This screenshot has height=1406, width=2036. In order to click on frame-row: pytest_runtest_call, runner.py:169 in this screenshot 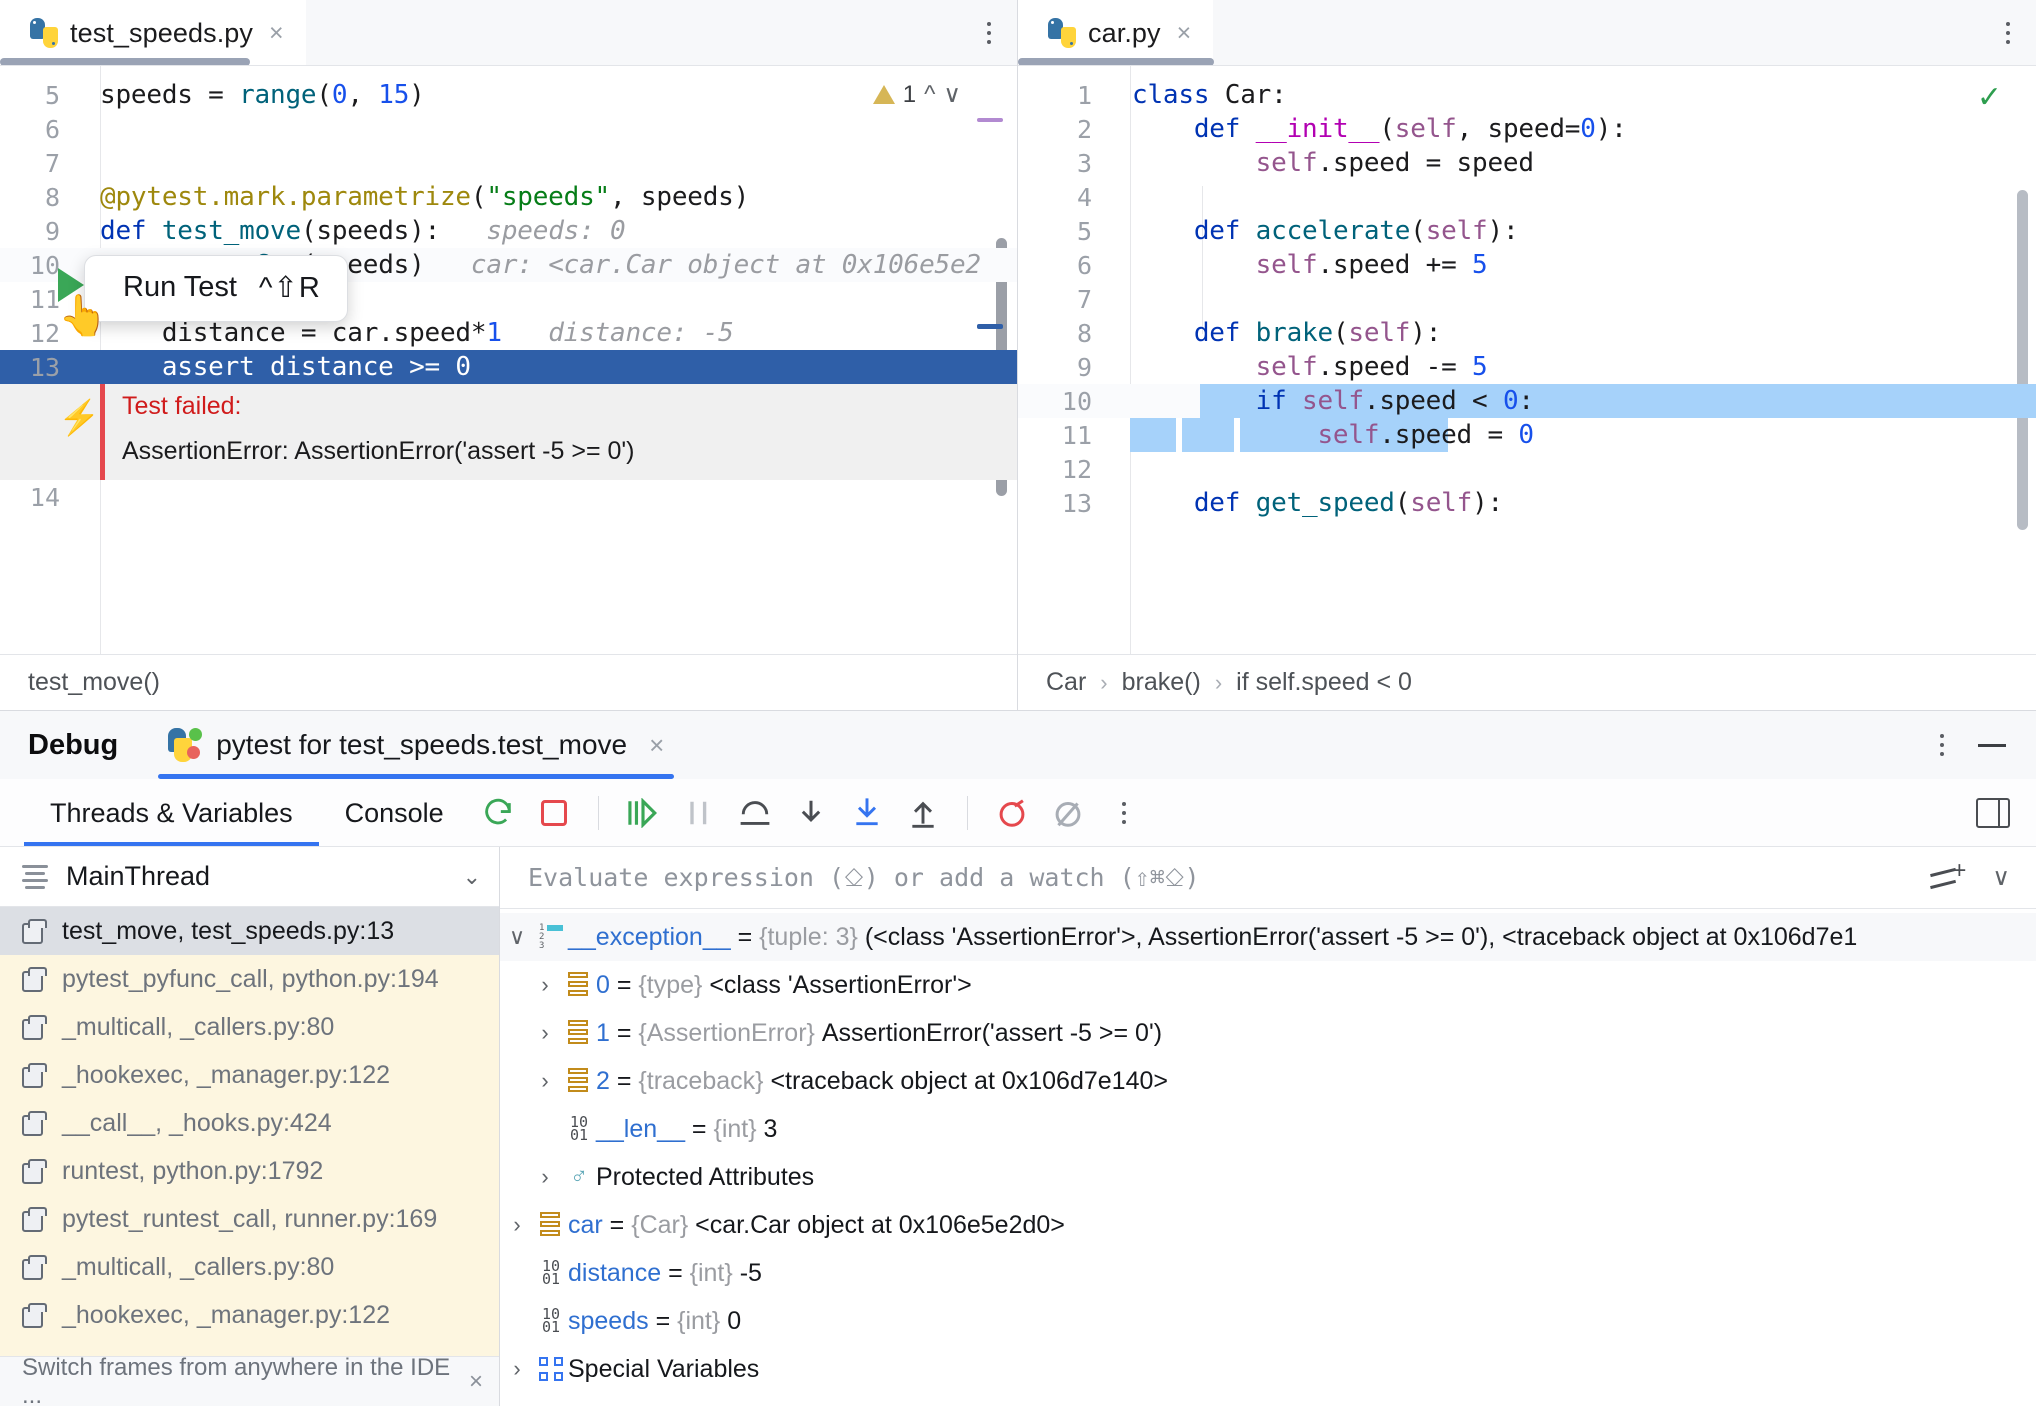, I will do `click(249, 1219)`.